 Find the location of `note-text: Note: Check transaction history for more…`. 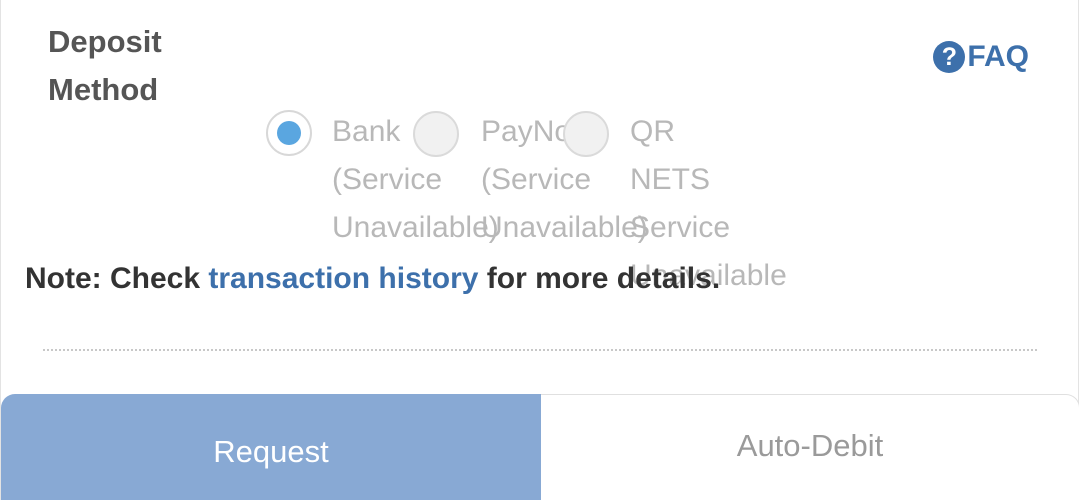

note-text: Note: Check transaction history for more… is located at coordinates (372, 279).